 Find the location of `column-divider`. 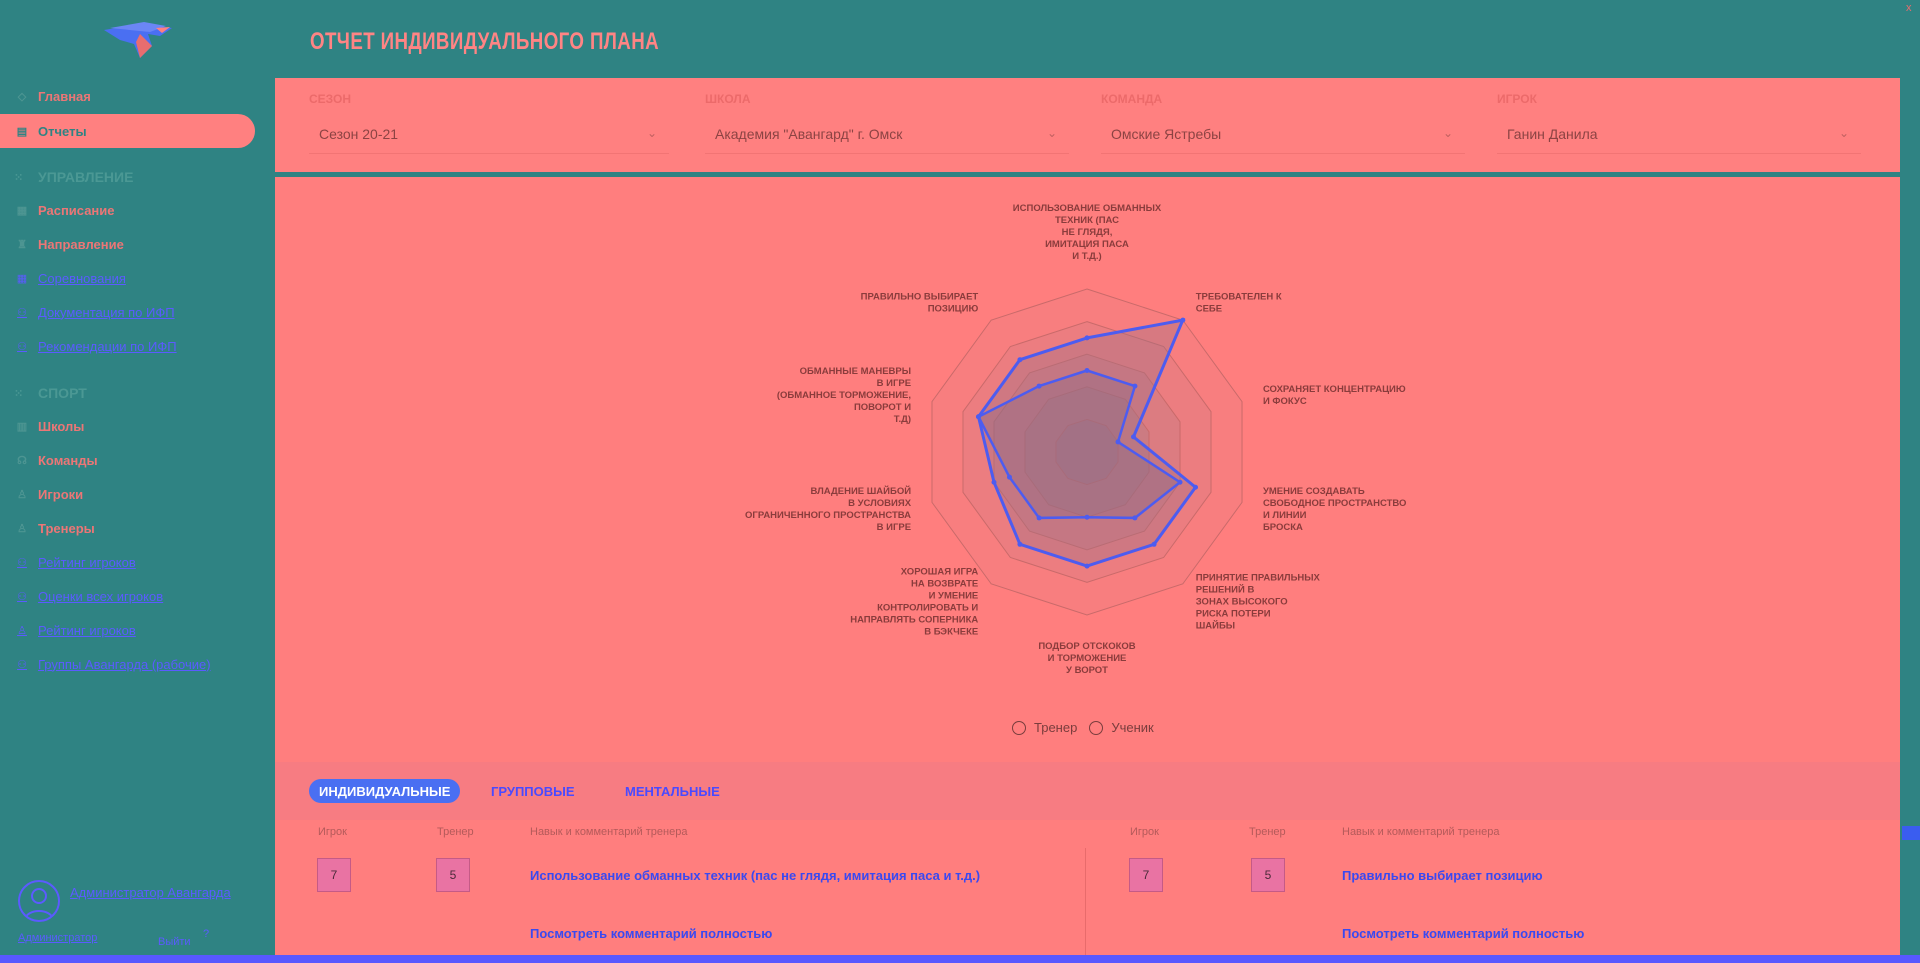

column-divider is located at coordinates (1085, 901).